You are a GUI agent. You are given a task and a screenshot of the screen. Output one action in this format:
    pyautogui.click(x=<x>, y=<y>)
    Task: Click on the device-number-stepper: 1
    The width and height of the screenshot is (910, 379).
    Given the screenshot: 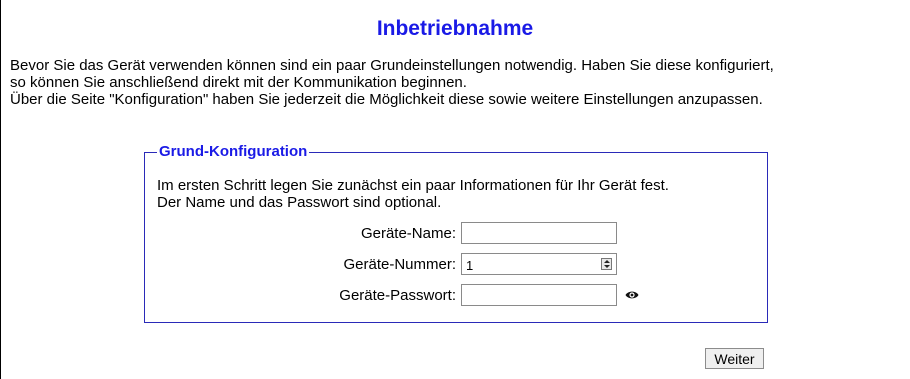 What is the action you would take?
    pyautogui.click(x=539, y=264)
    